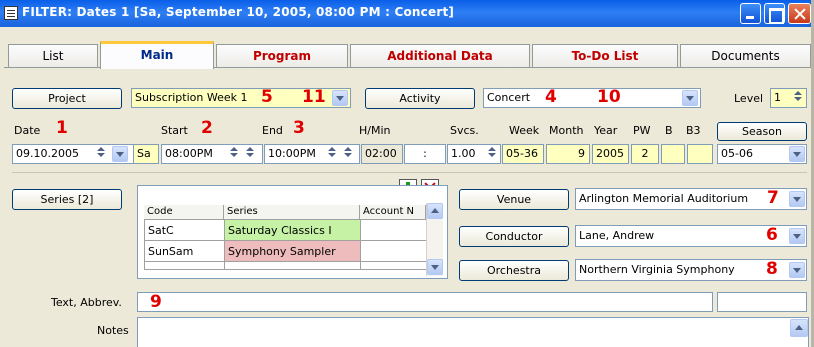 The width and height of the screenshot is (814, 347). What do you see at coordinates (272, 130) in the screenshot?
I see `end-label: End` at bounding box center [272, 130].